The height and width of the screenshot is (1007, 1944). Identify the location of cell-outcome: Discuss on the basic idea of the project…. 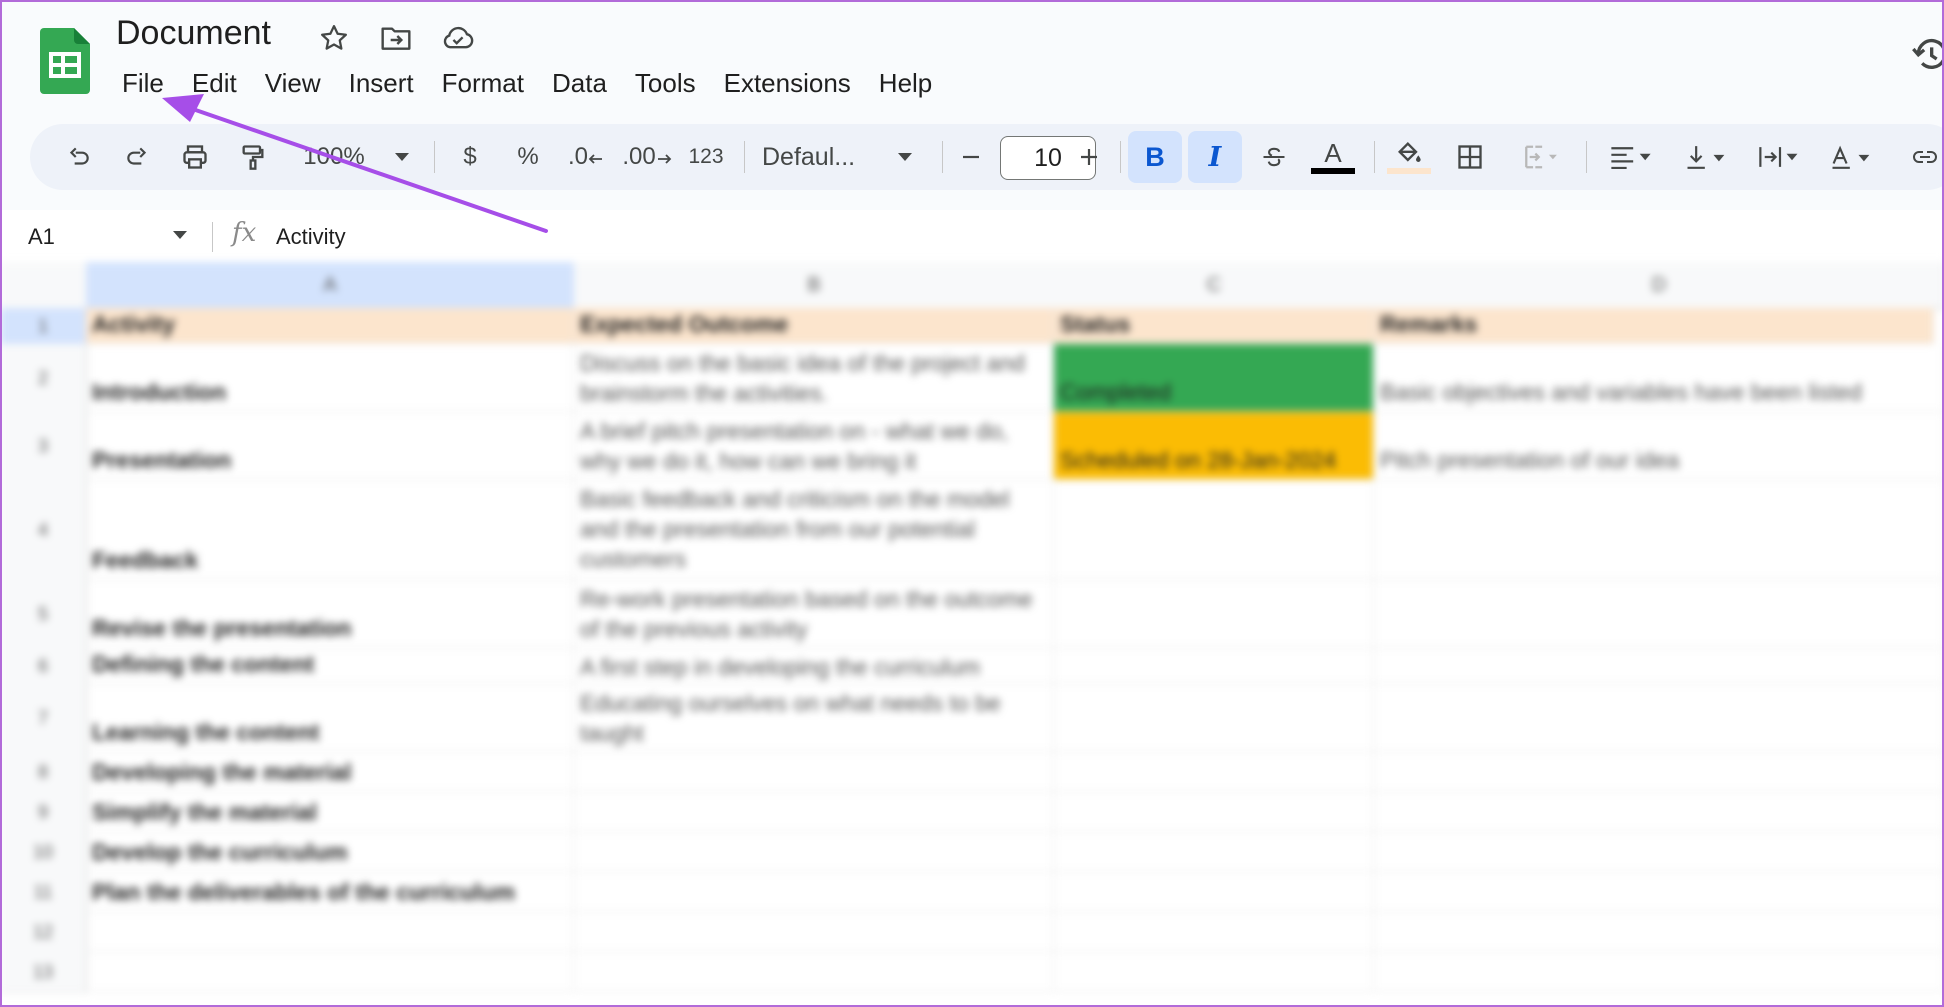
(814, 378).